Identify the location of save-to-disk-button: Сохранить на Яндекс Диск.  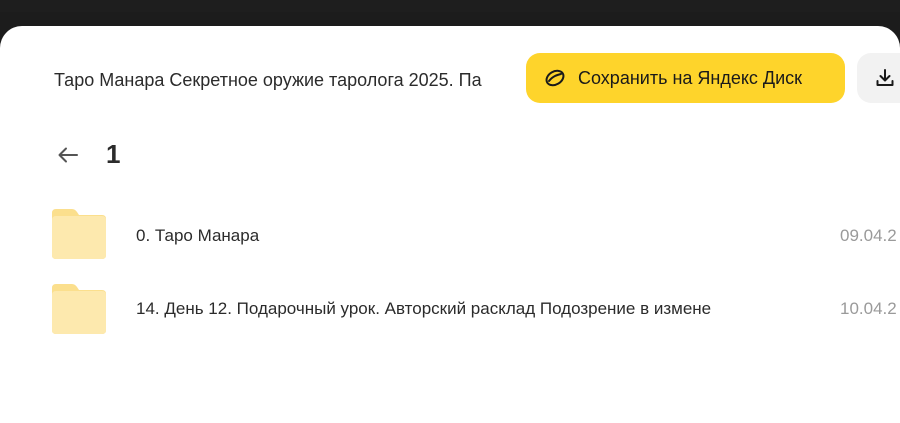
(685, 78).